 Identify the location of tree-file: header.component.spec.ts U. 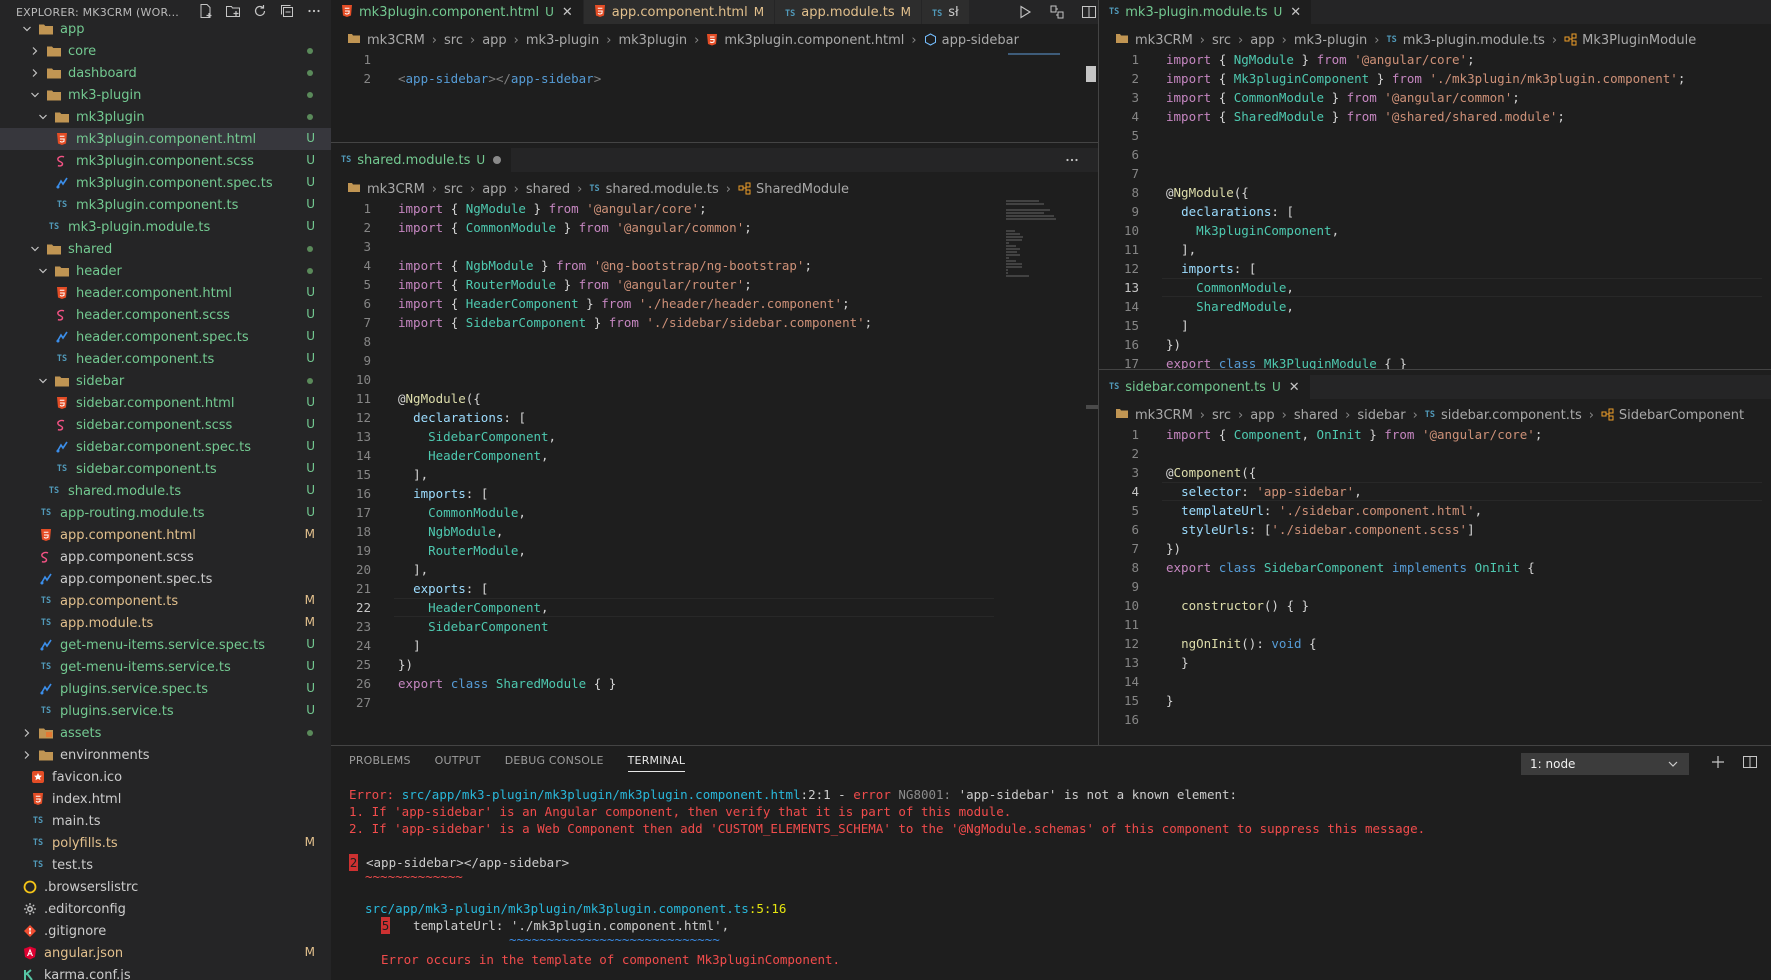
(165, 337).